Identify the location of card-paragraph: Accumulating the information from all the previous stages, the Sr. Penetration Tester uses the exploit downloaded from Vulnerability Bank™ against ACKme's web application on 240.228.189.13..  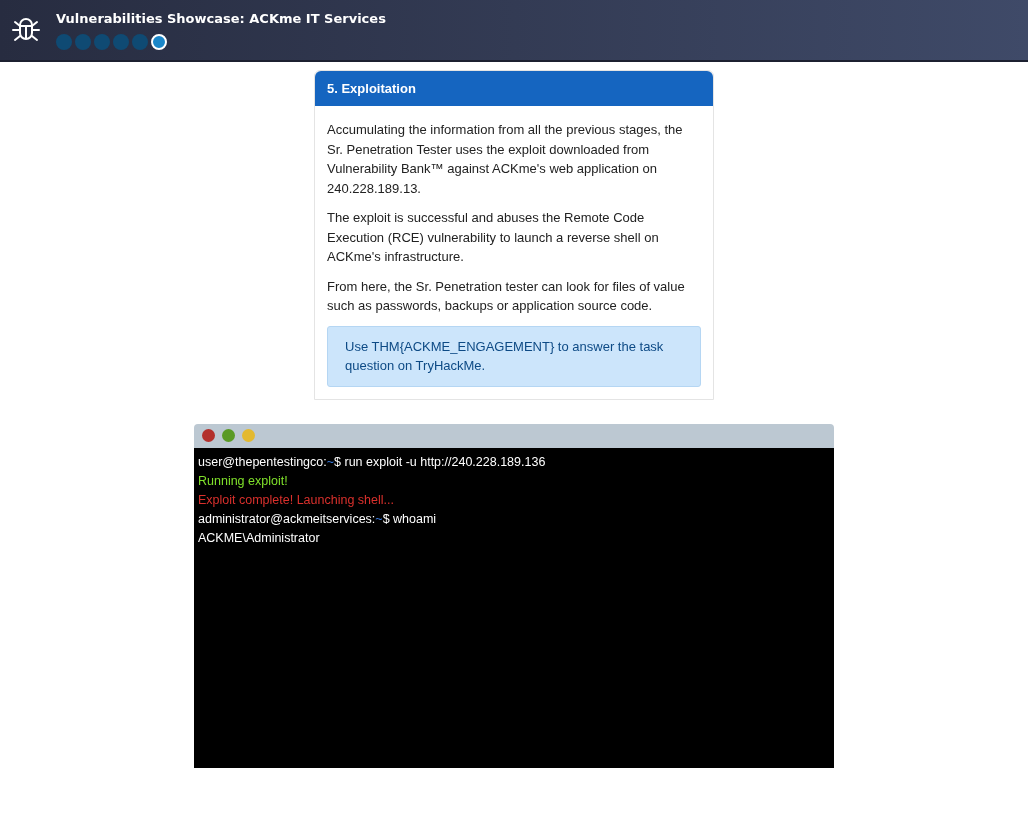
(505, 159).